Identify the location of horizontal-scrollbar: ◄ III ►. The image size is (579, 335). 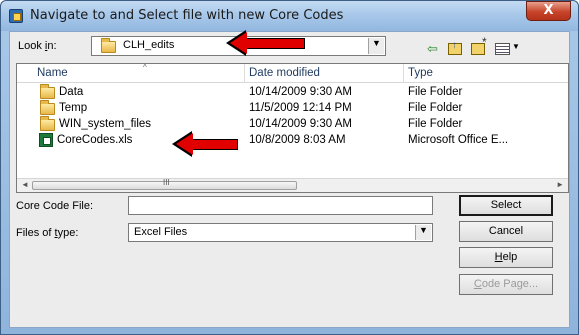
(292, 185).